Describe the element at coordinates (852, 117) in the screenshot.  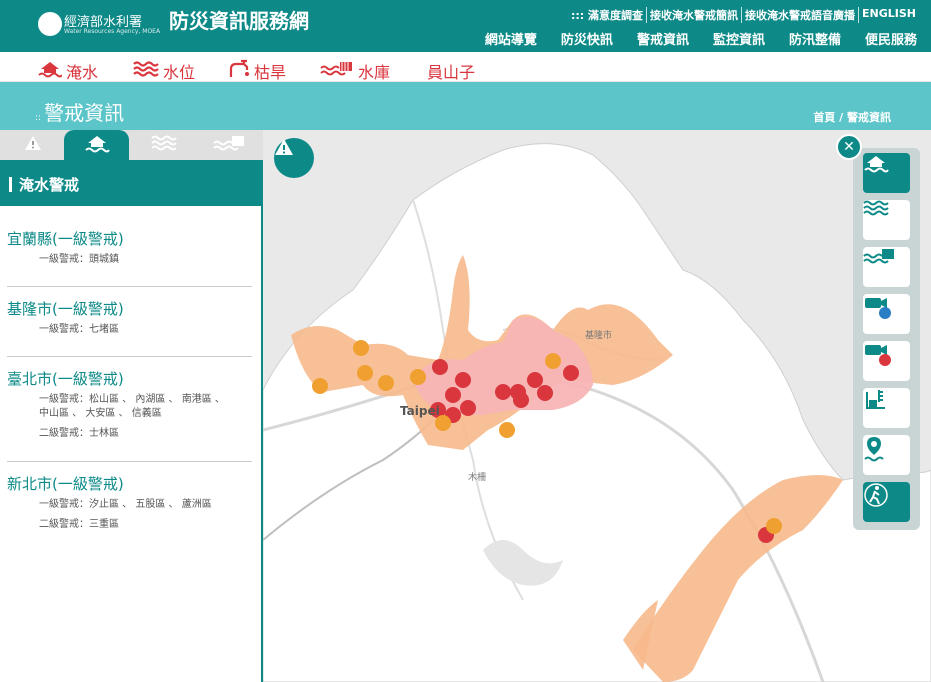
I see `breadcrumb: 首頁 / 警戒資訊` at that location.